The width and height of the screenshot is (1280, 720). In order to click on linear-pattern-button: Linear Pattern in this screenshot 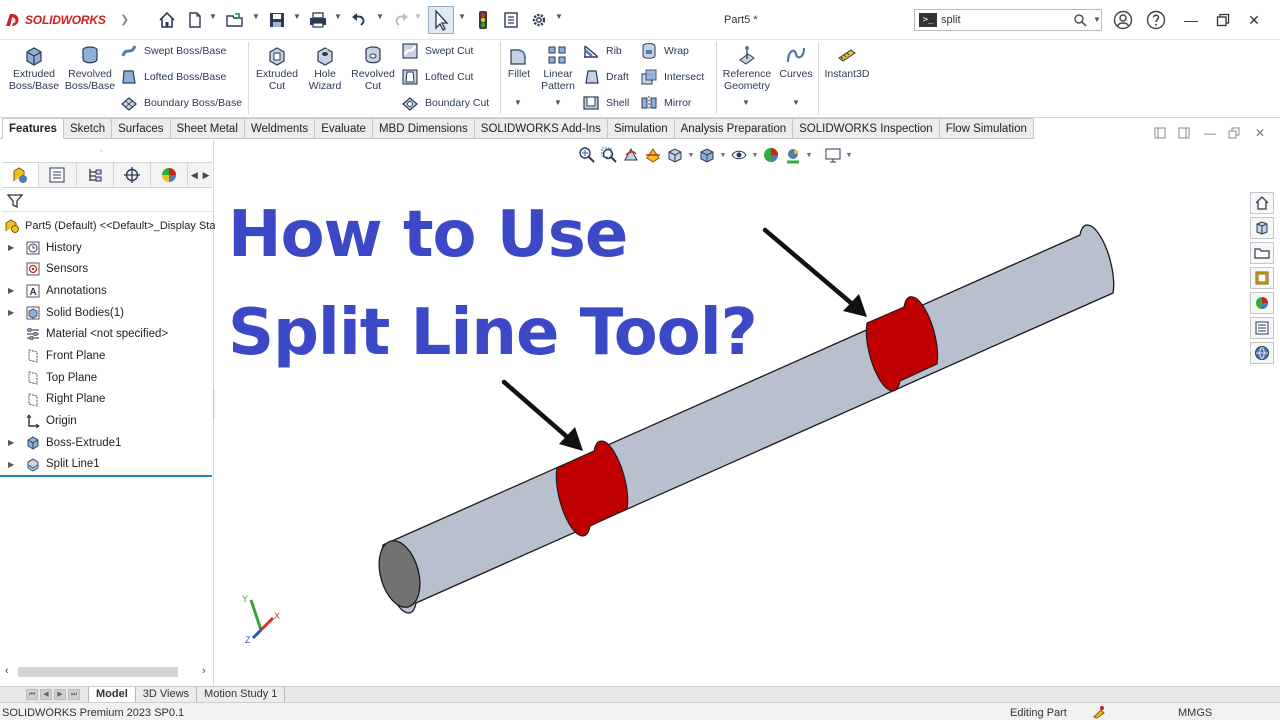, I will do `click(558, 68)`.